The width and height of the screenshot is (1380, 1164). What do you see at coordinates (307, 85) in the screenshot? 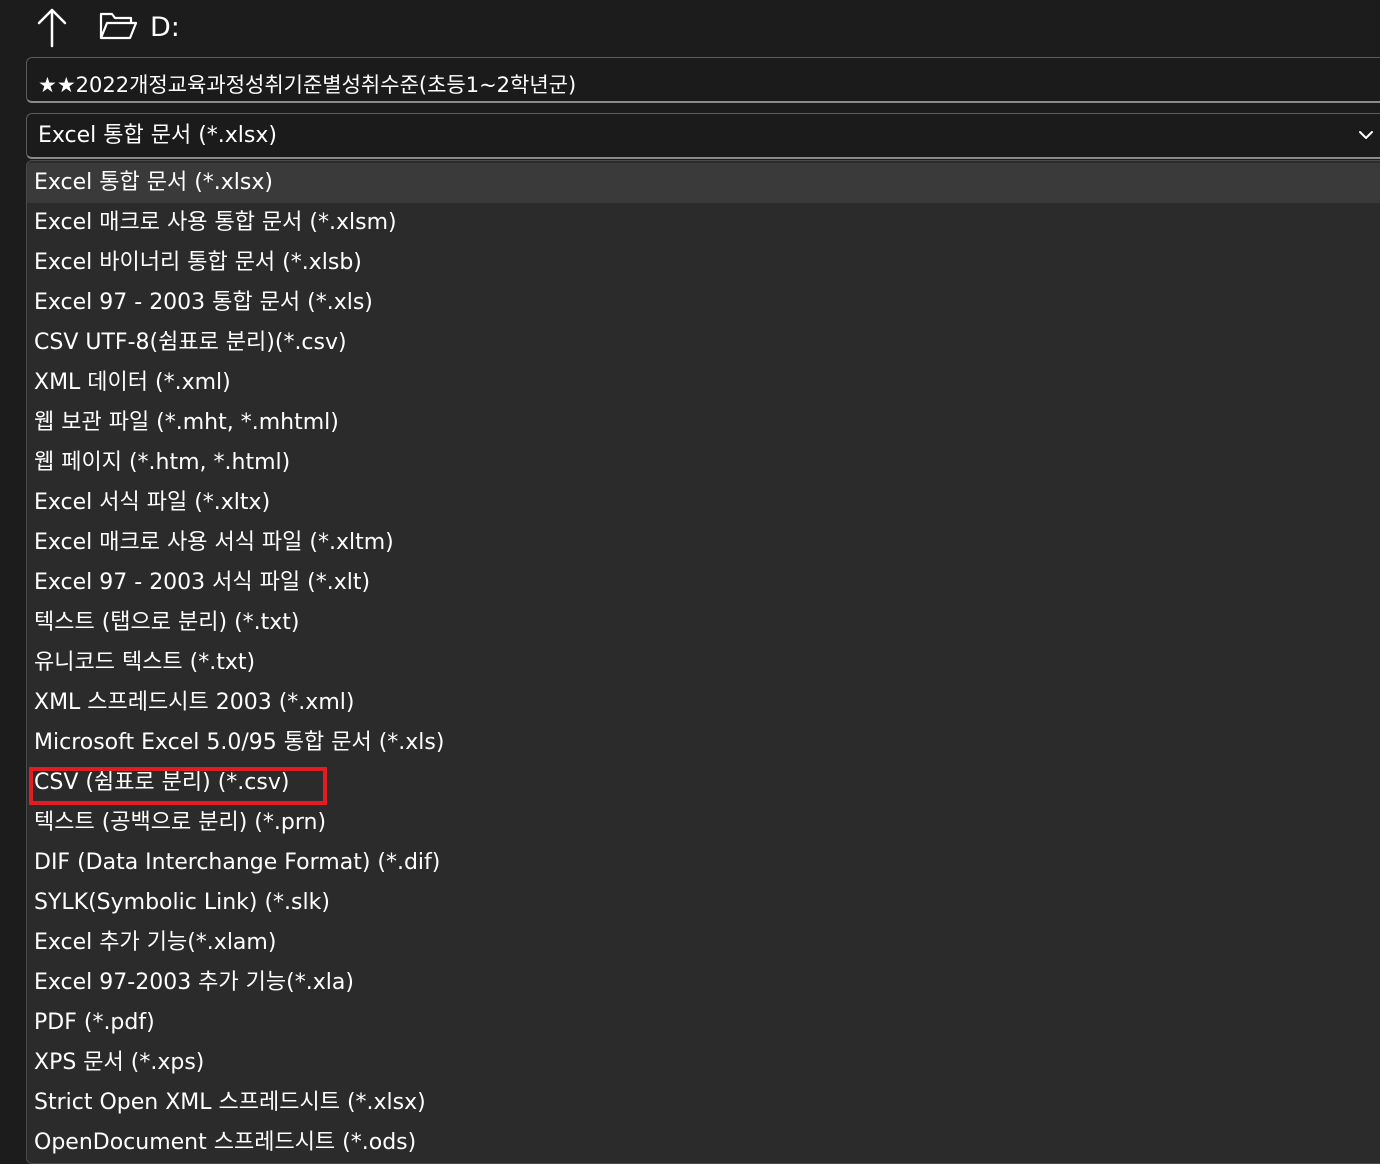
I see `filename-value: ★★2022개정교육과정성취기준별성취수준(초등1~2학년군)` at bounding box center [307, 85].